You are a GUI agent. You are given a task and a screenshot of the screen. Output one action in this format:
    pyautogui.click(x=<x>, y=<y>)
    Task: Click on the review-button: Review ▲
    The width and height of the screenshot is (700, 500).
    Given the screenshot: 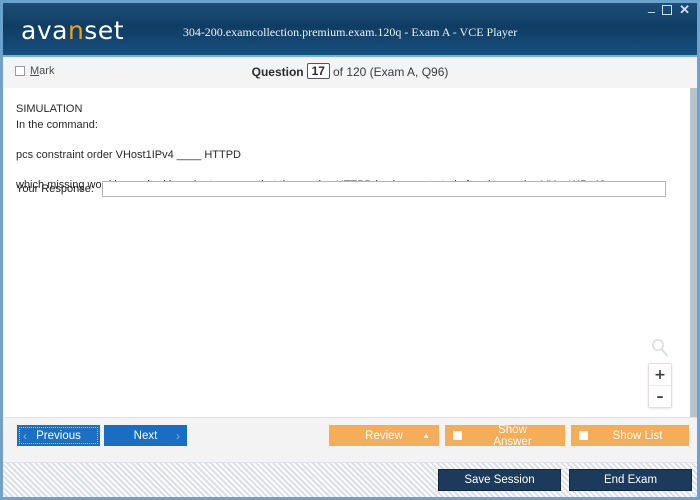 What is the action you would take?
    pyautogui.click(x=384, y=435)
    